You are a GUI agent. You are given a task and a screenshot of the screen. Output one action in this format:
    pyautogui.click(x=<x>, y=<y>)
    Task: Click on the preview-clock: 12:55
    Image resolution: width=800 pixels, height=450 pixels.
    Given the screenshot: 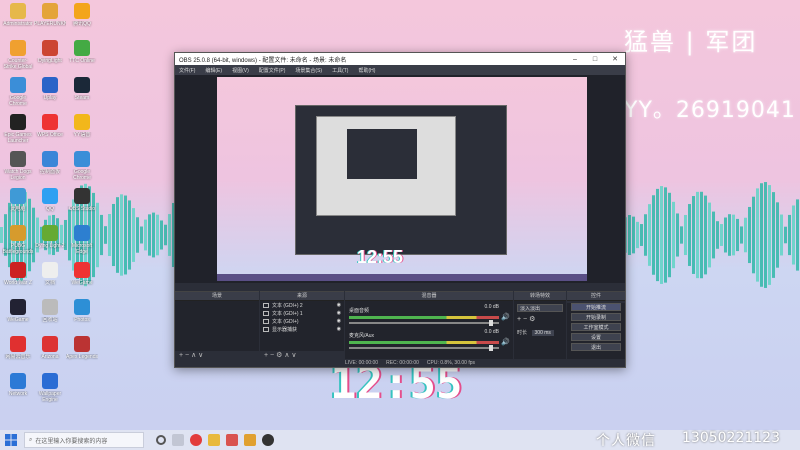 What is the action you would take?
    pyautogui.click(x=380, y=257)
    